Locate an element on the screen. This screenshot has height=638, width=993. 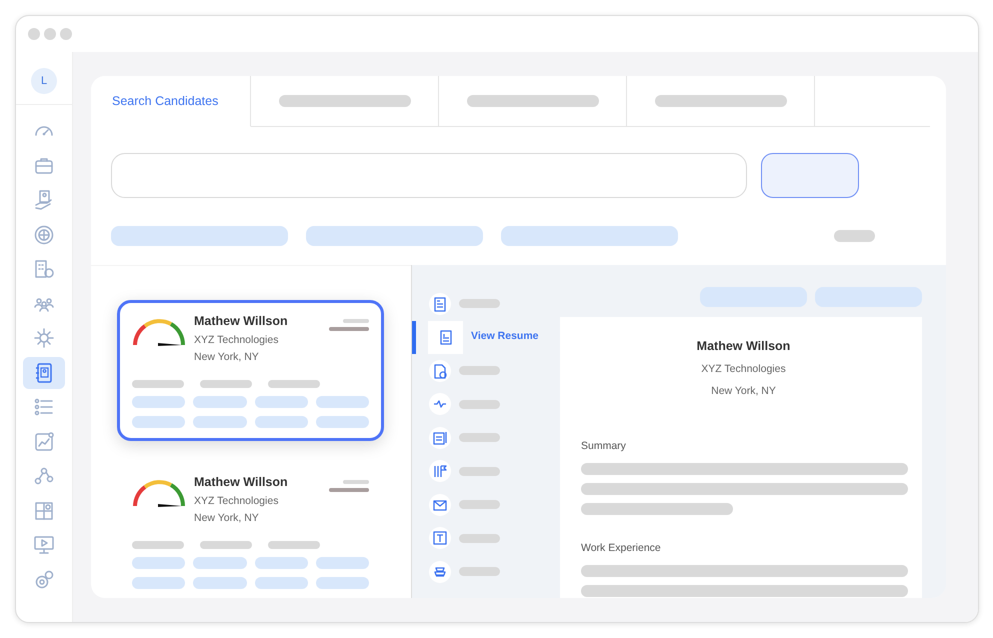
sidebar-item is located at coordinates (44, 372).